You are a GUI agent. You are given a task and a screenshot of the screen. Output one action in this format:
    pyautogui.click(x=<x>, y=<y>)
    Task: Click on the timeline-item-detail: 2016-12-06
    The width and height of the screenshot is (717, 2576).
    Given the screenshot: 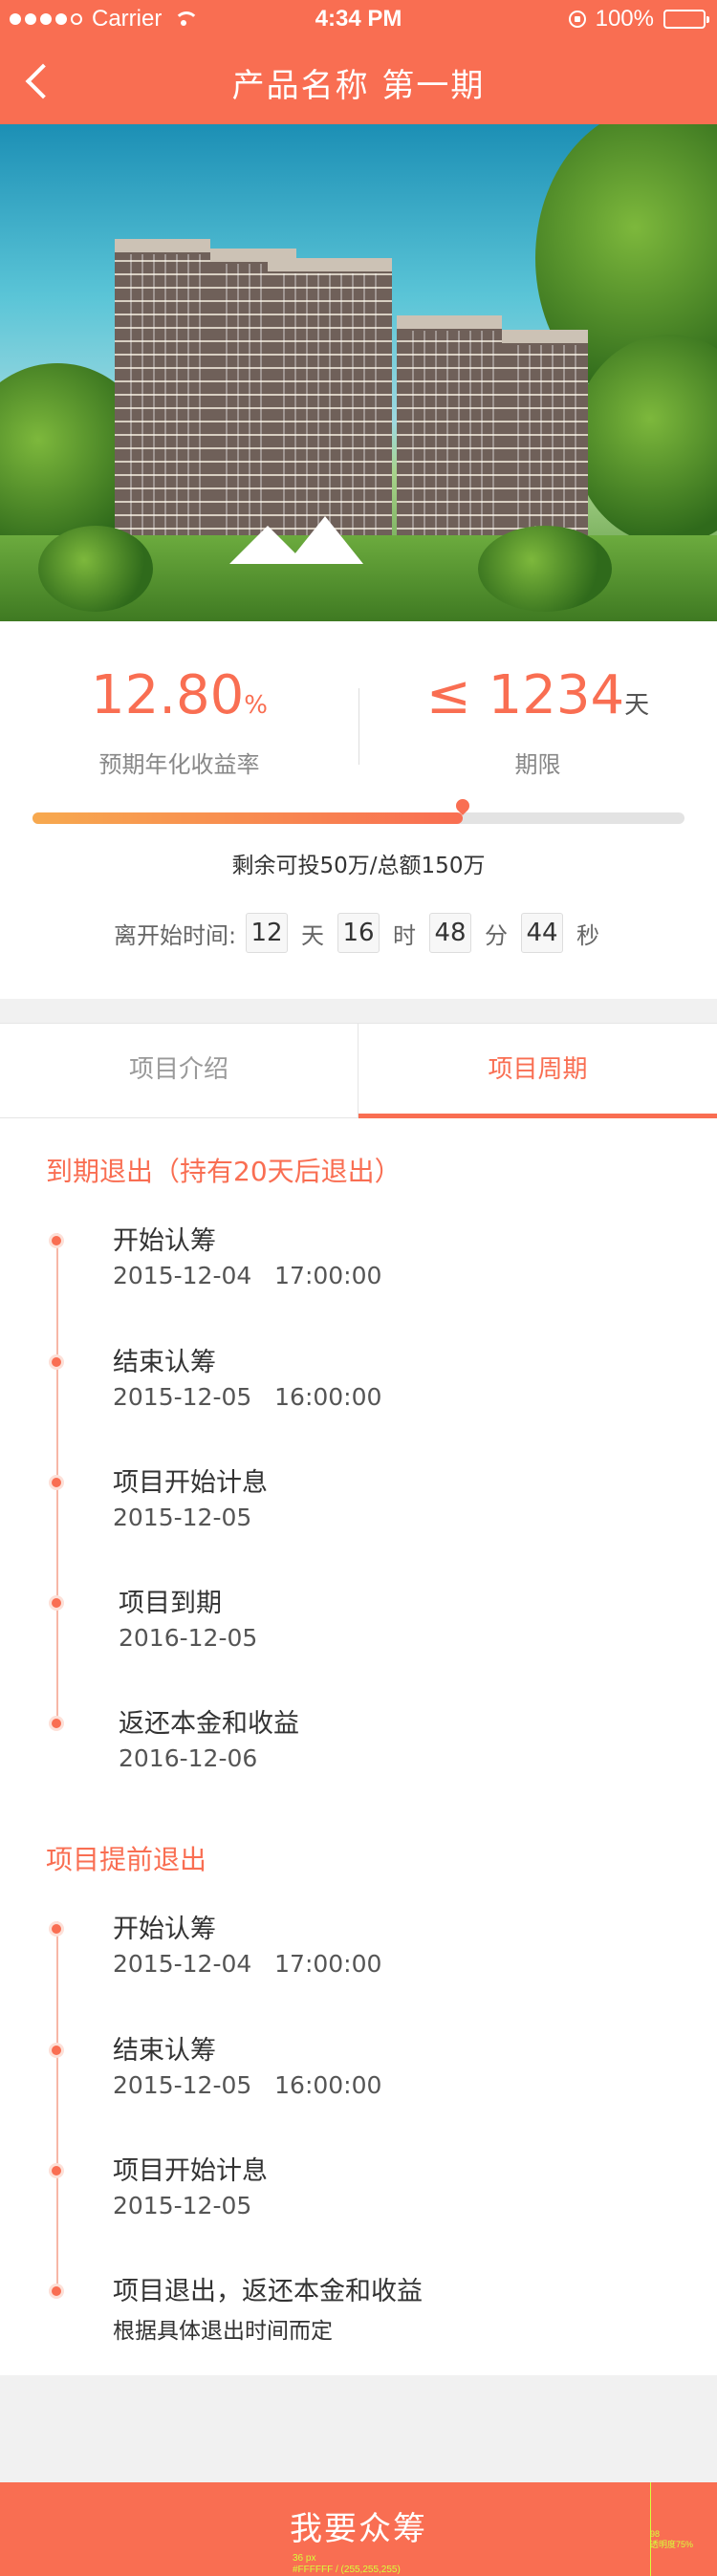 What is the action you would take?
    pyautogui.click(x=188, y=1758)
    